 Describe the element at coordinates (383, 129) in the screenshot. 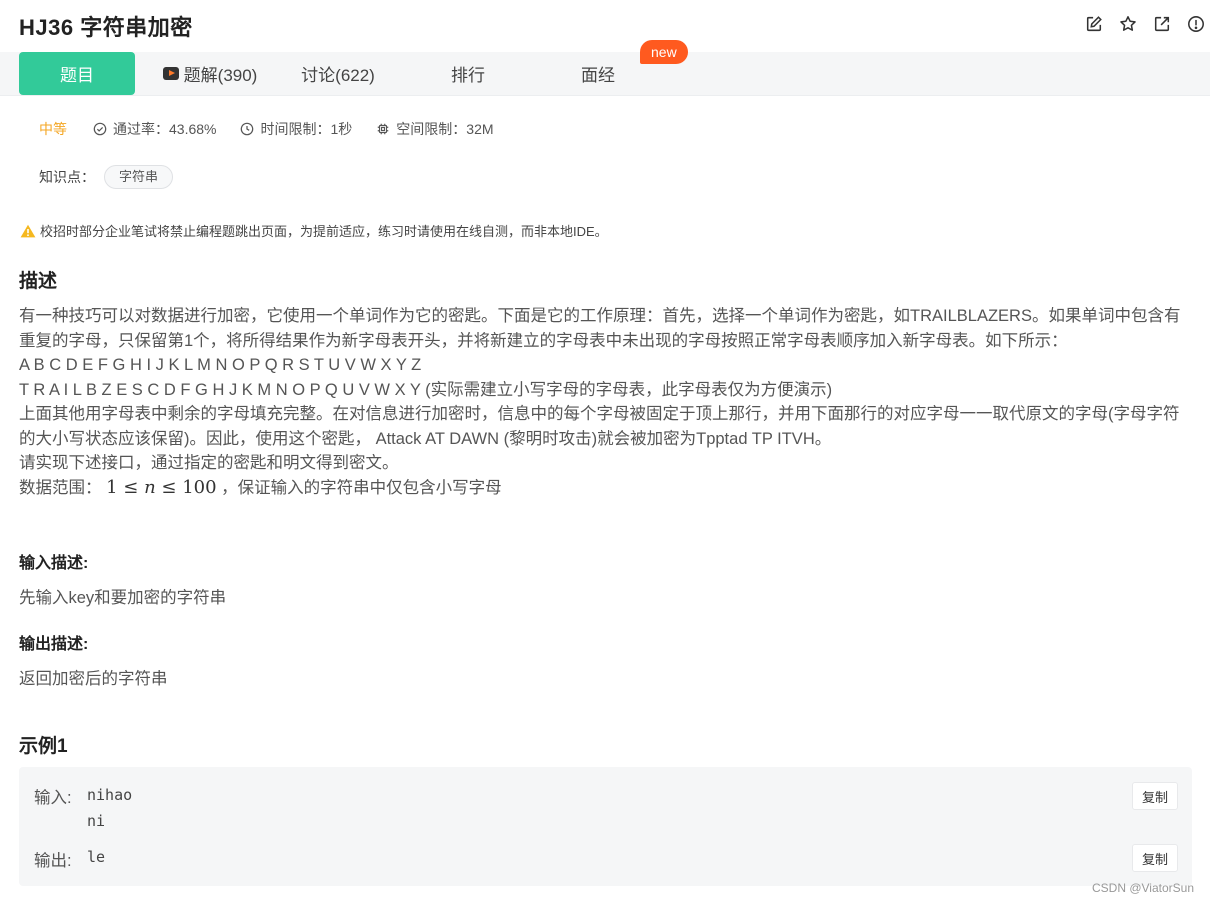

I see `chip-icon` at that location.